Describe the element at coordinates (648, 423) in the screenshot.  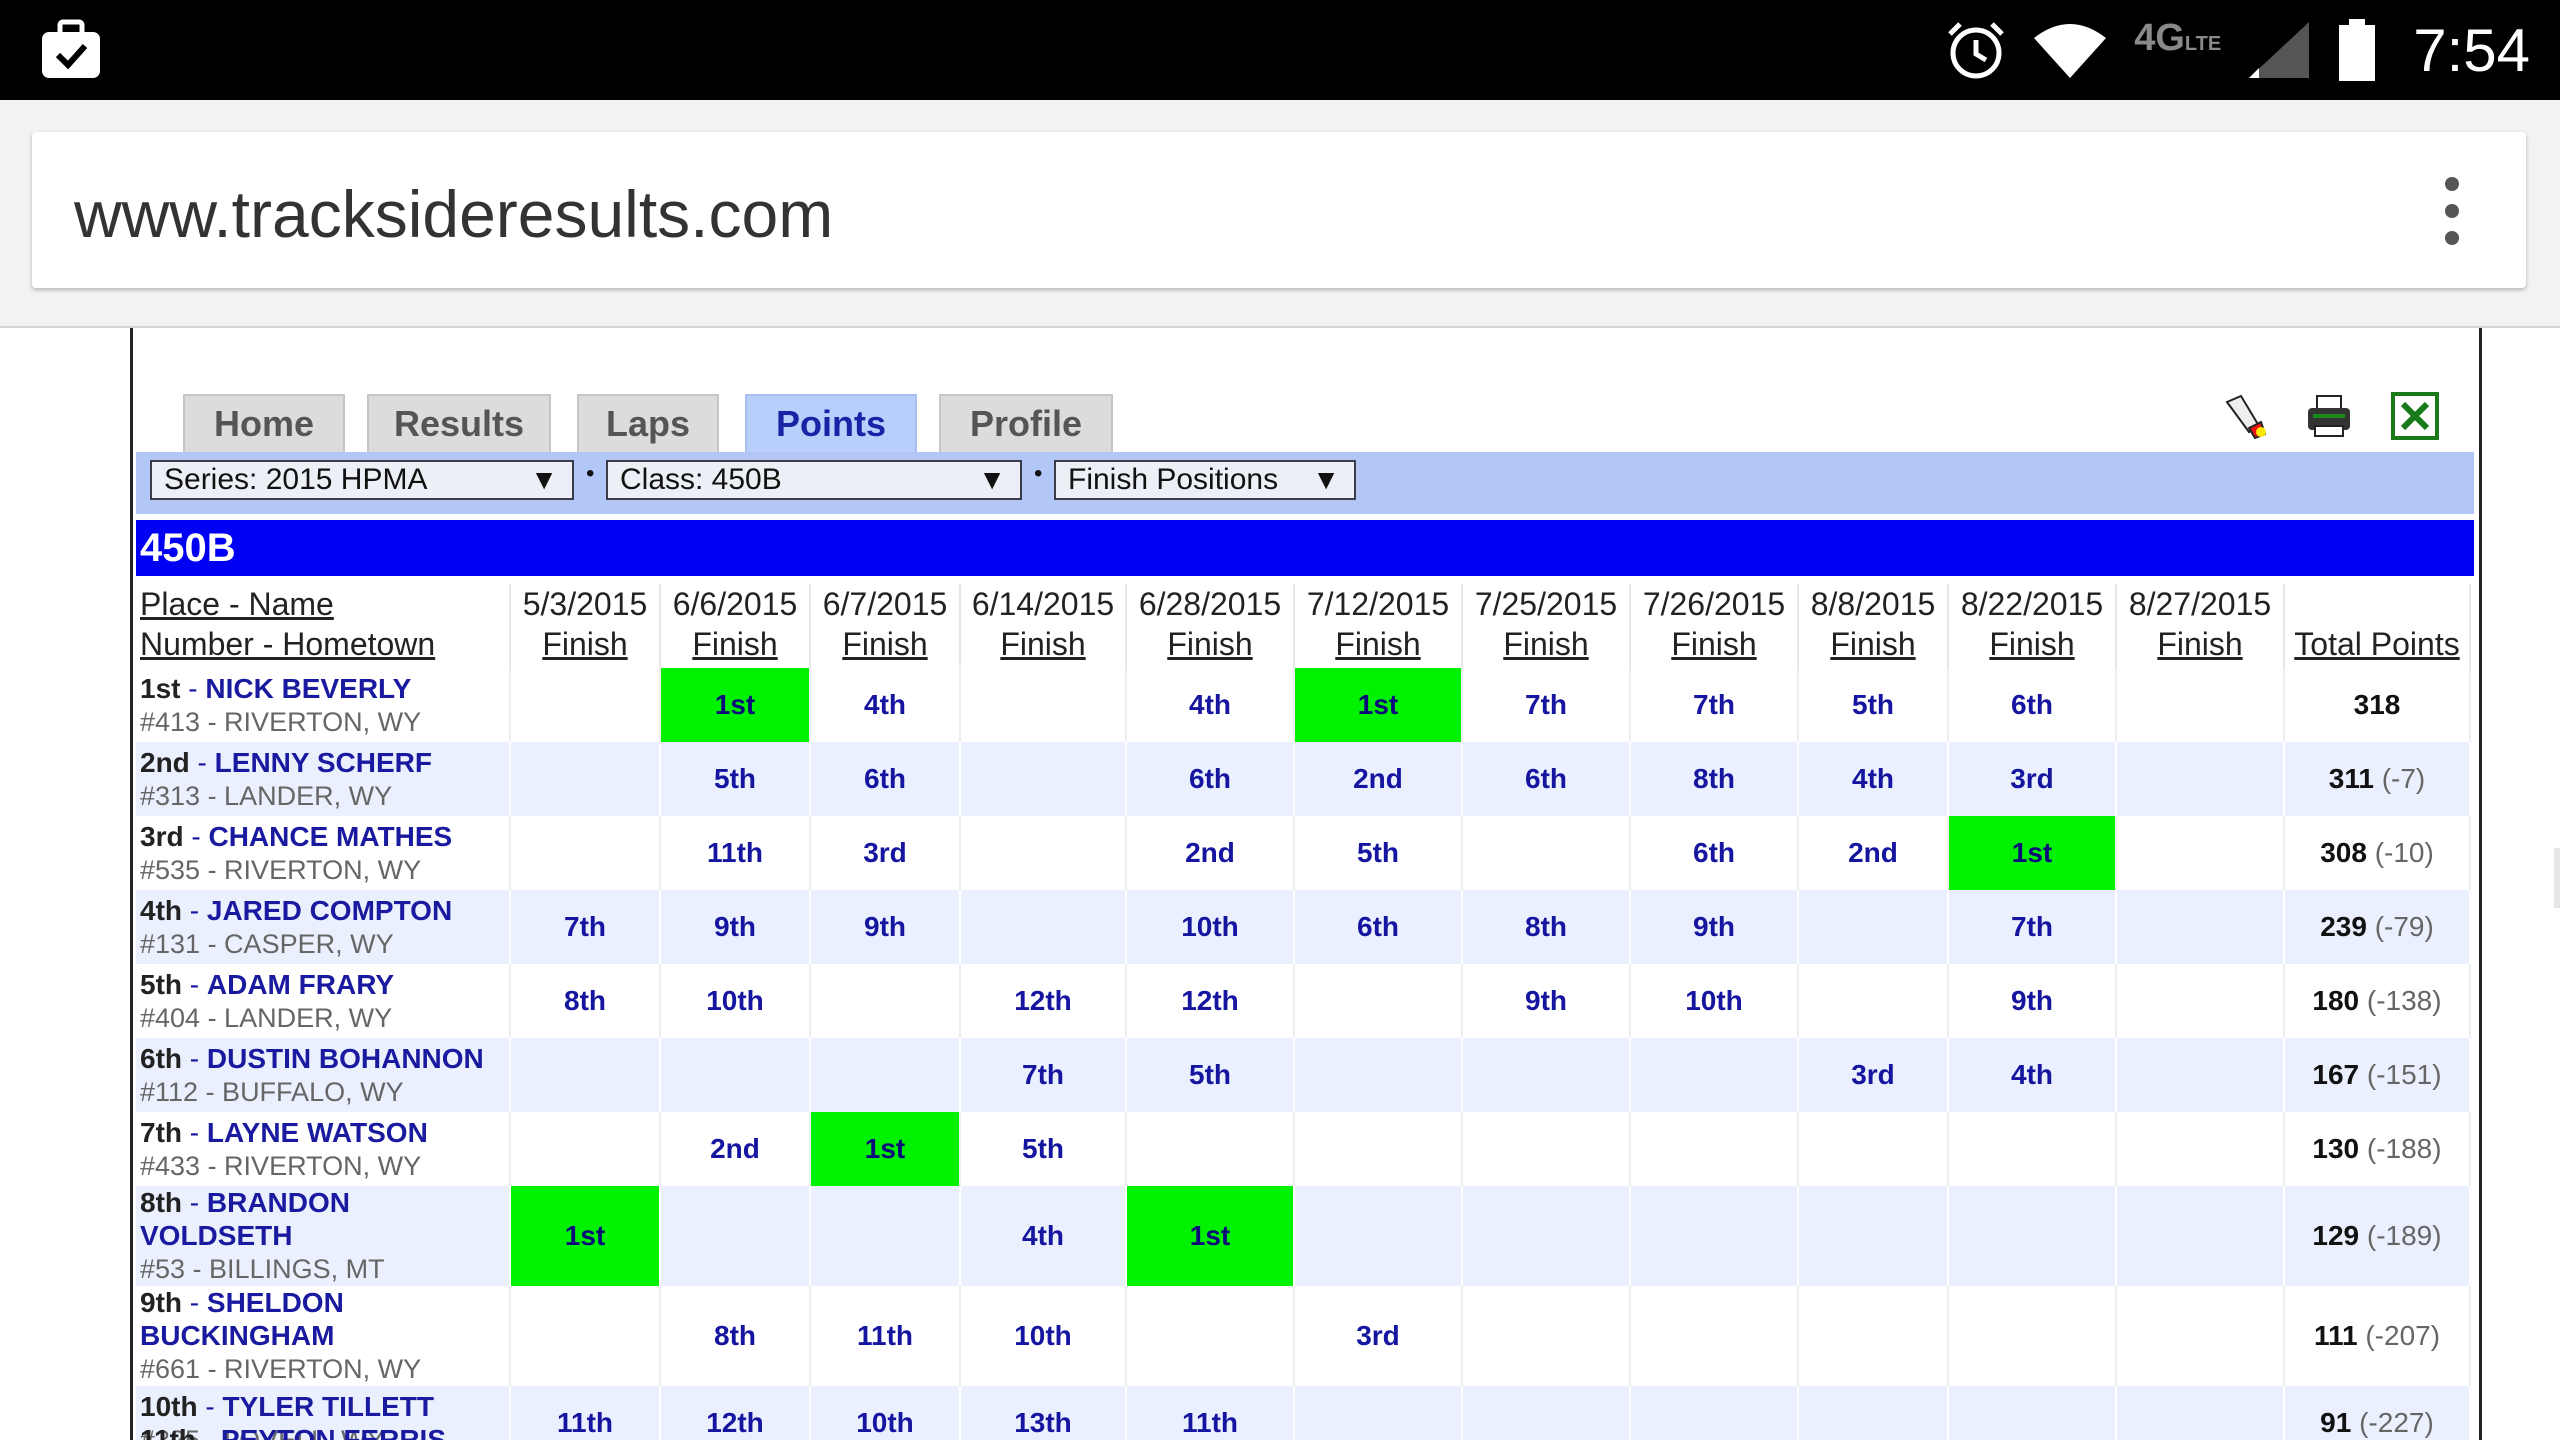
I see `tab-laps: Laps` at that location.